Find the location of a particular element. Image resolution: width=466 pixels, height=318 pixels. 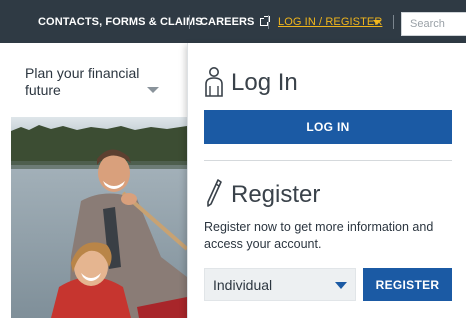

pencil-icon is located at coordinates (214, 193).